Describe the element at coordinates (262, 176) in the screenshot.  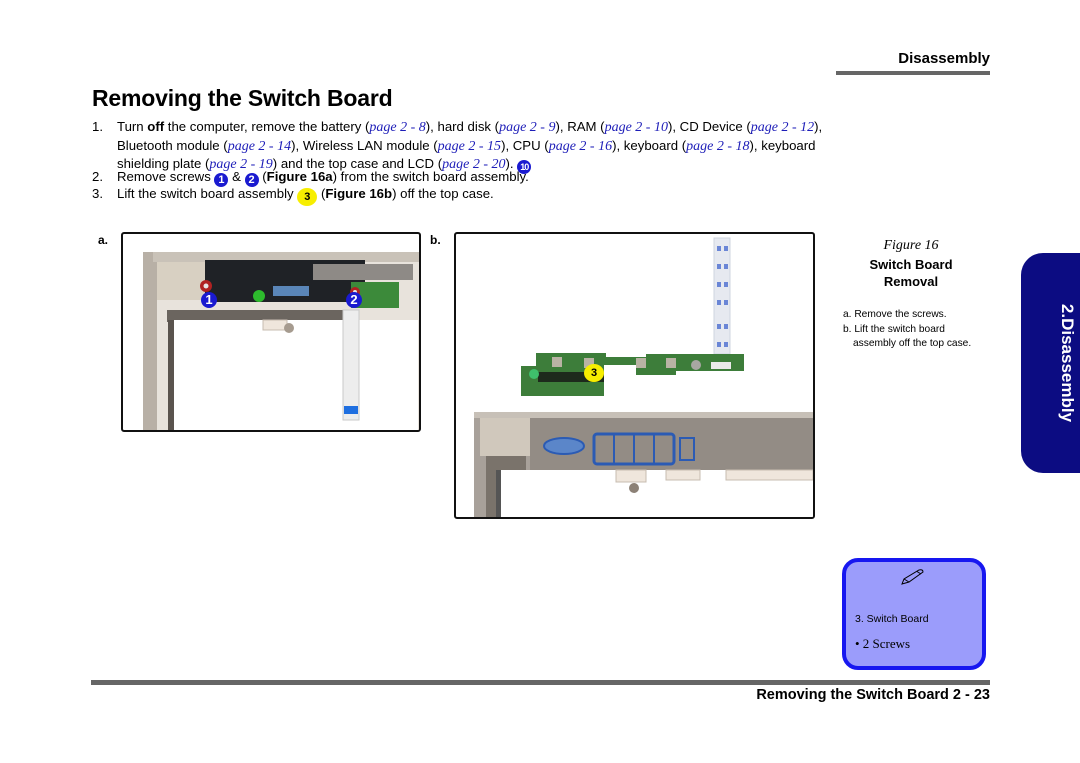
I see `step-text: (` at that location.